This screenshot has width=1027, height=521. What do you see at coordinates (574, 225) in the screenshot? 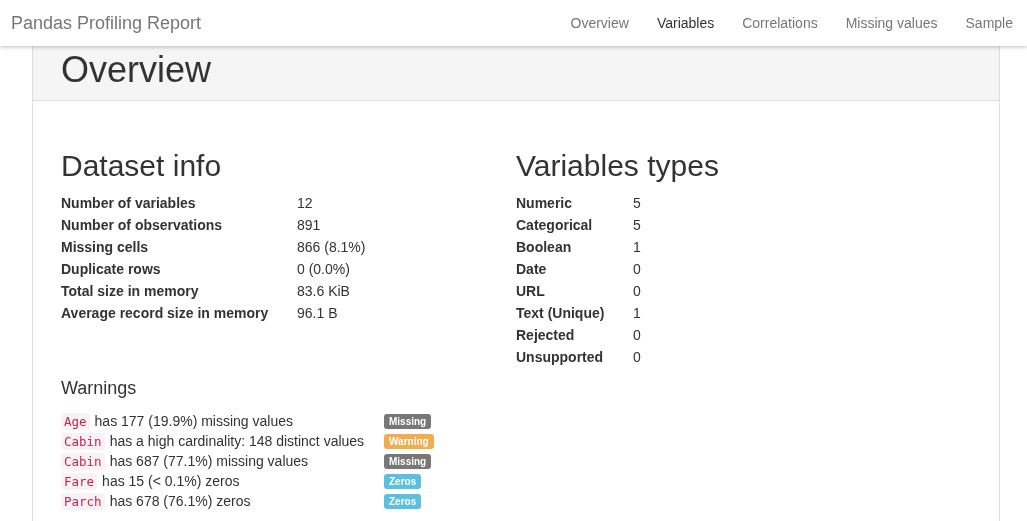
I see `type-label: Categorical` at bounding box center [574, 225].